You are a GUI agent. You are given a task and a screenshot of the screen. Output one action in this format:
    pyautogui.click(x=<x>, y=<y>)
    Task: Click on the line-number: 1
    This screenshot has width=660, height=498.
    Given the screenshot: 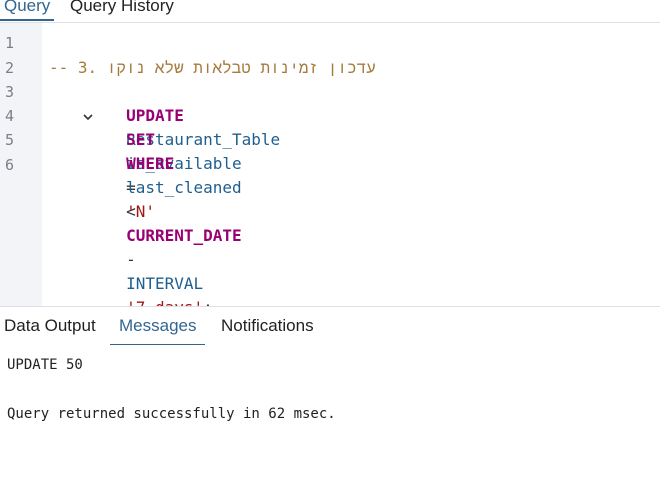 What is the action you would take?
    pyautogui.click(x=10, y=43)
    